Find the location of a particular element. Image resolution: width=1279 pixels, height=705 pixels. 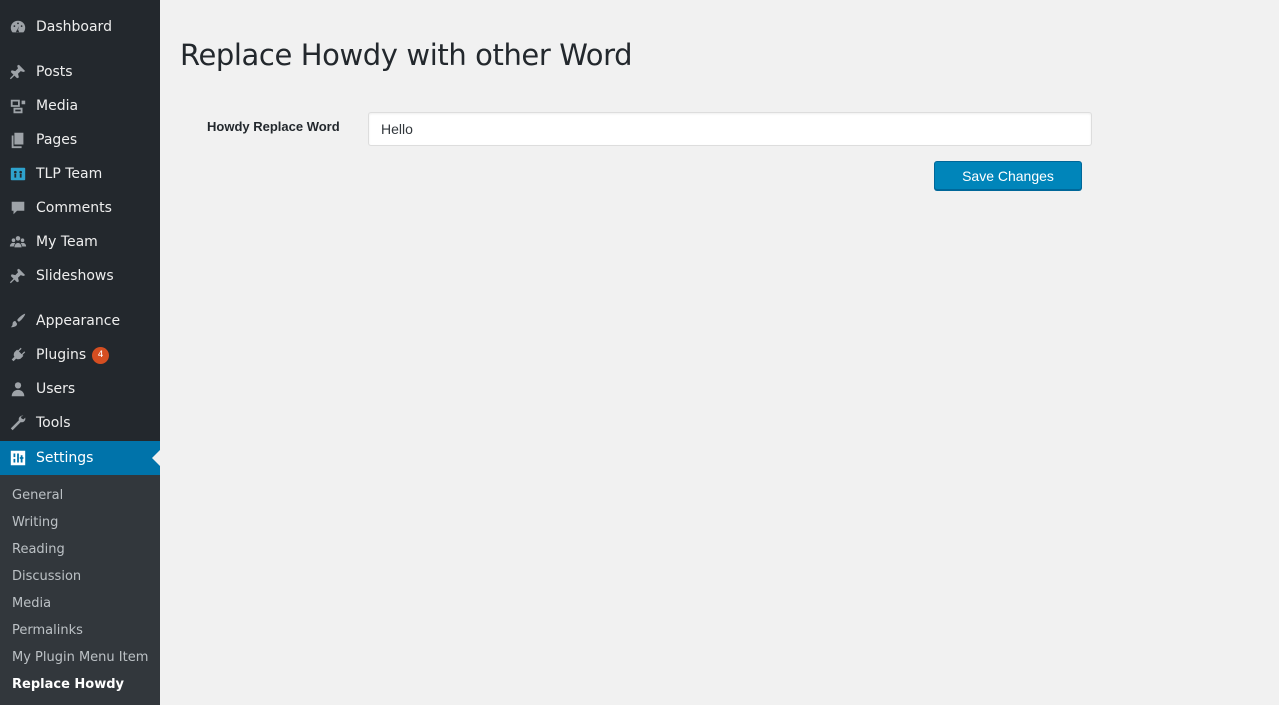

sidebar-item-label: Posts is located at coordinates (54, 72).